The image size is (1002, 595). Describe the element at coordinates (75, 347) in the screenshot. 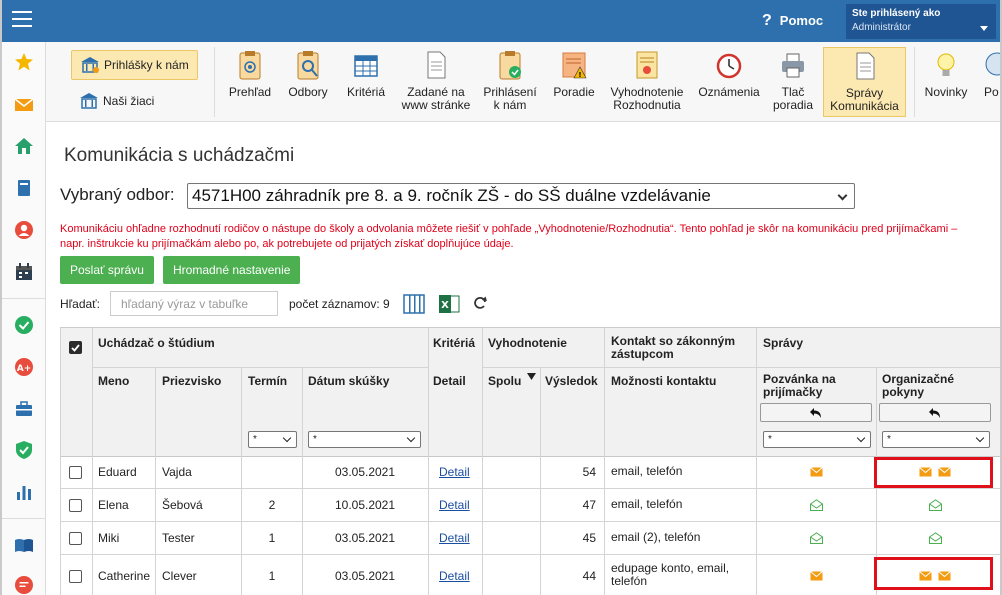

I see `select-all-checkbox` at that location.